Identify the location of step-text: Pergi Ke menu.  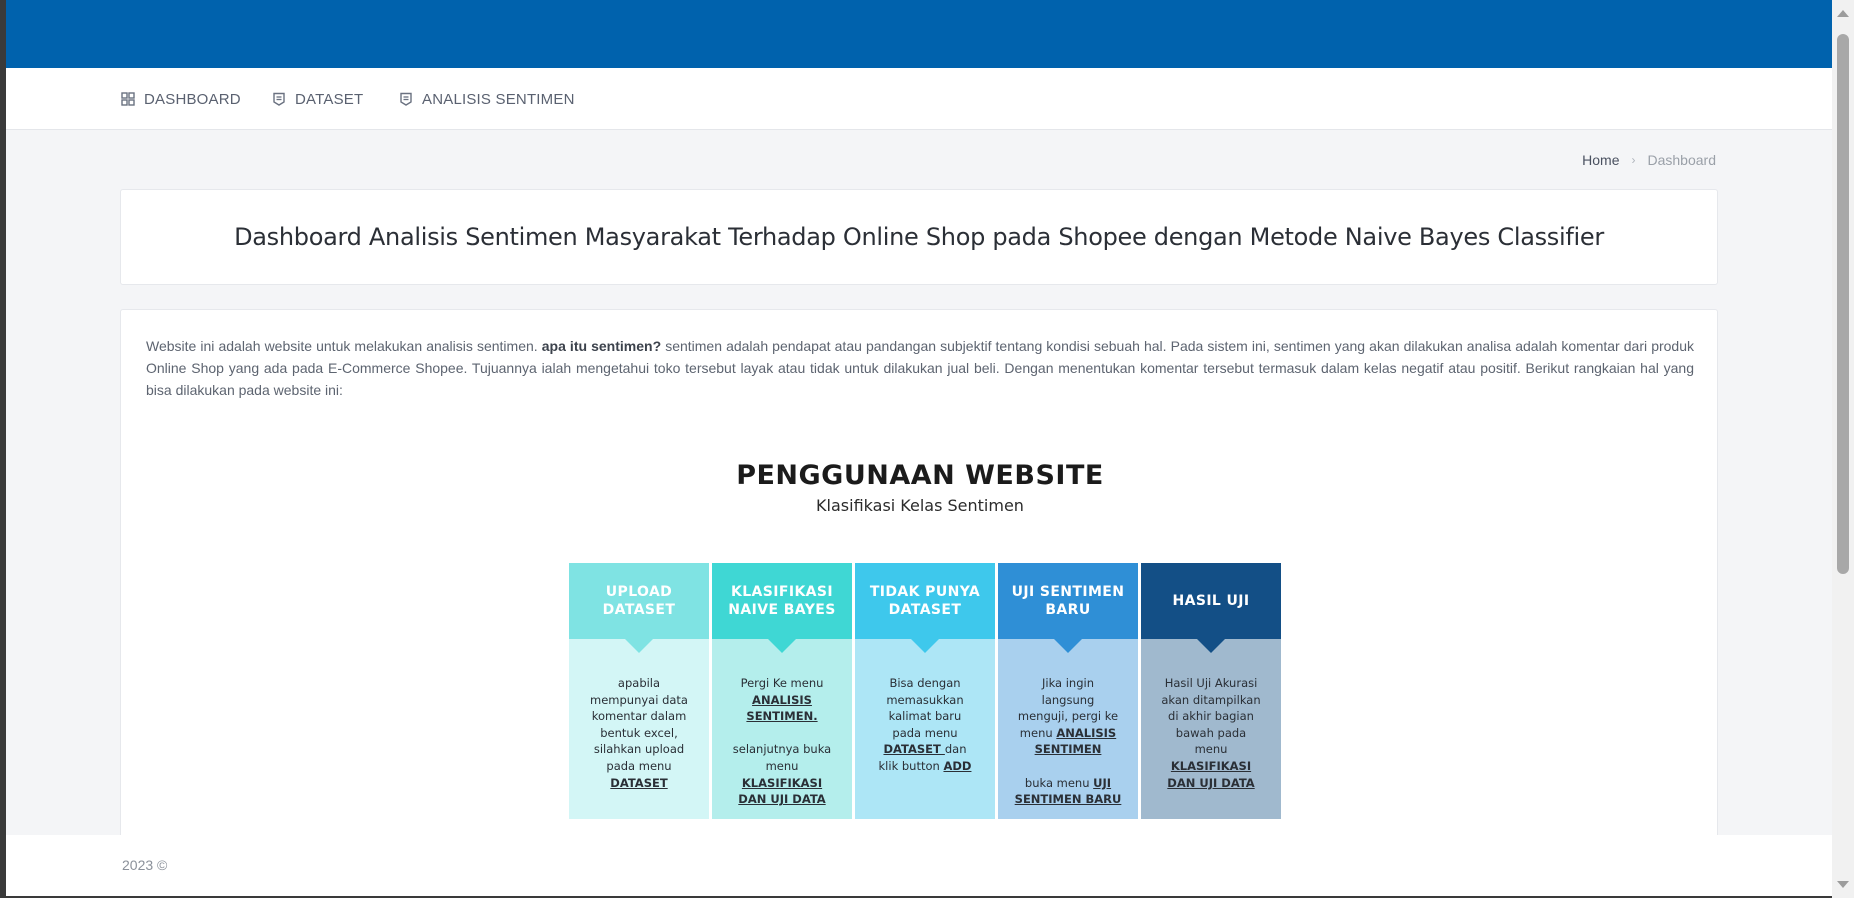
(782, 683).